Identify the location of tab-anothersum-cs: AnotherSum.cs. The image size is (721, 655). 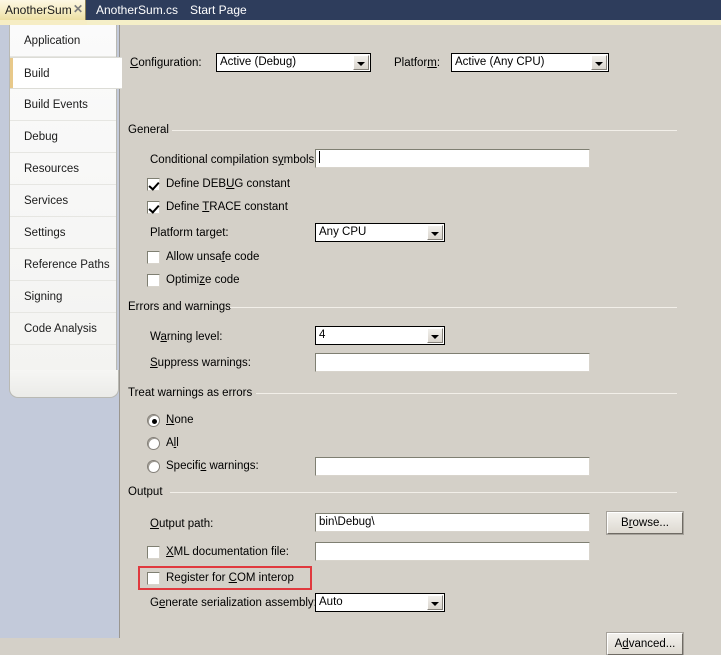
(137, 10).